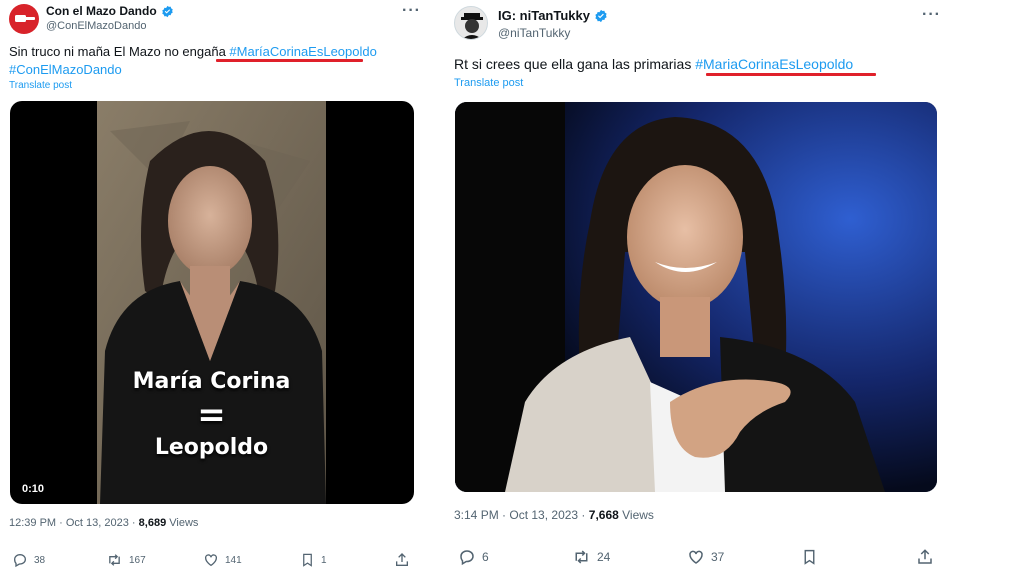  What do you see at coordinates (96, 26) in the screenshot?
I see `handle: @ConElMazoDando` at bounding box center [96, 26].